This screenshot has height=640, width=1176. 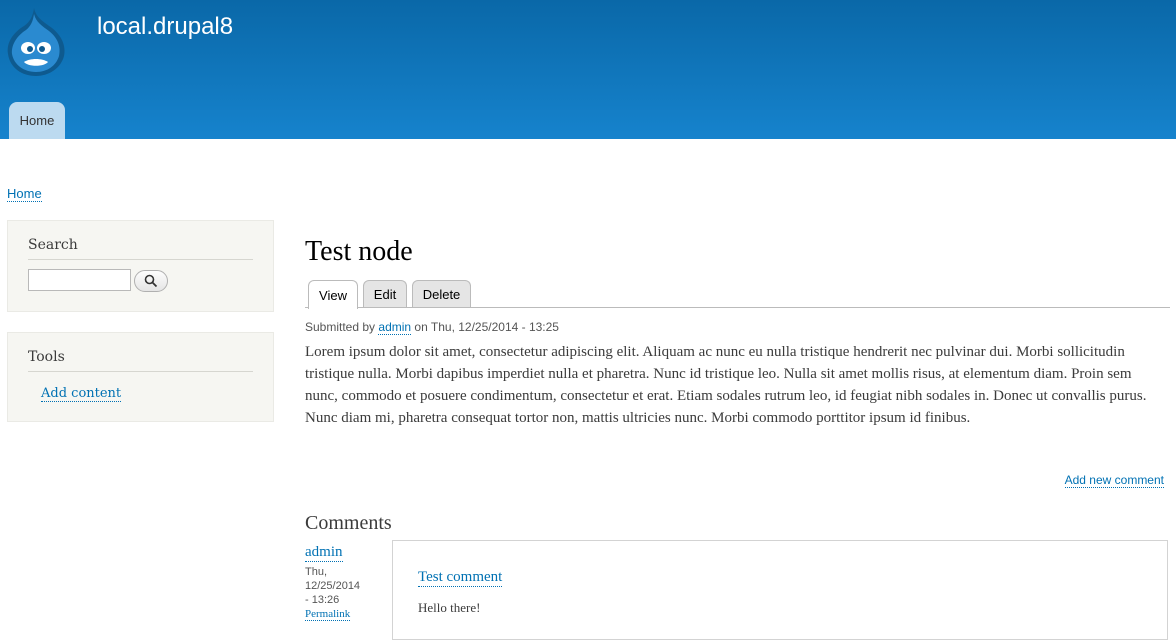 What do you see at coordinates (79, 280) in the screenshot?
I see `search-input` at bounding box center [79, 280].